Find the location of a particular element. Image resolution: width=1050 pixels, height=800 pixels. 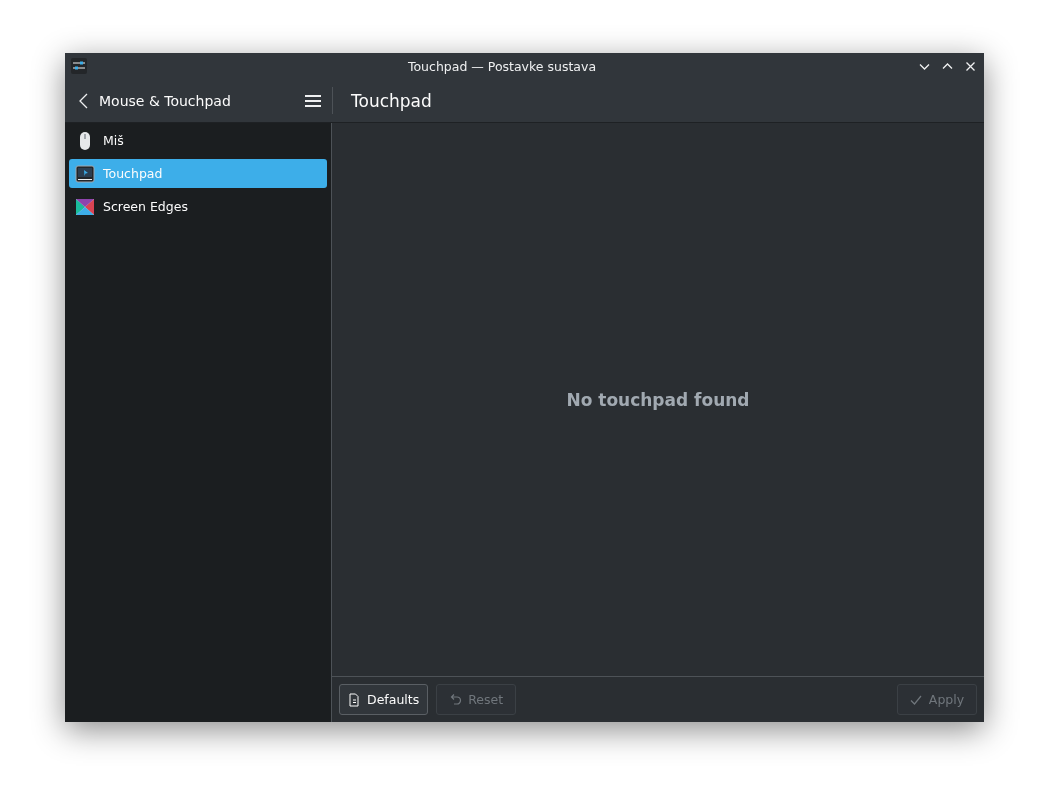

sidebar-item: Screen Edges is located at coordinates (198, 206).